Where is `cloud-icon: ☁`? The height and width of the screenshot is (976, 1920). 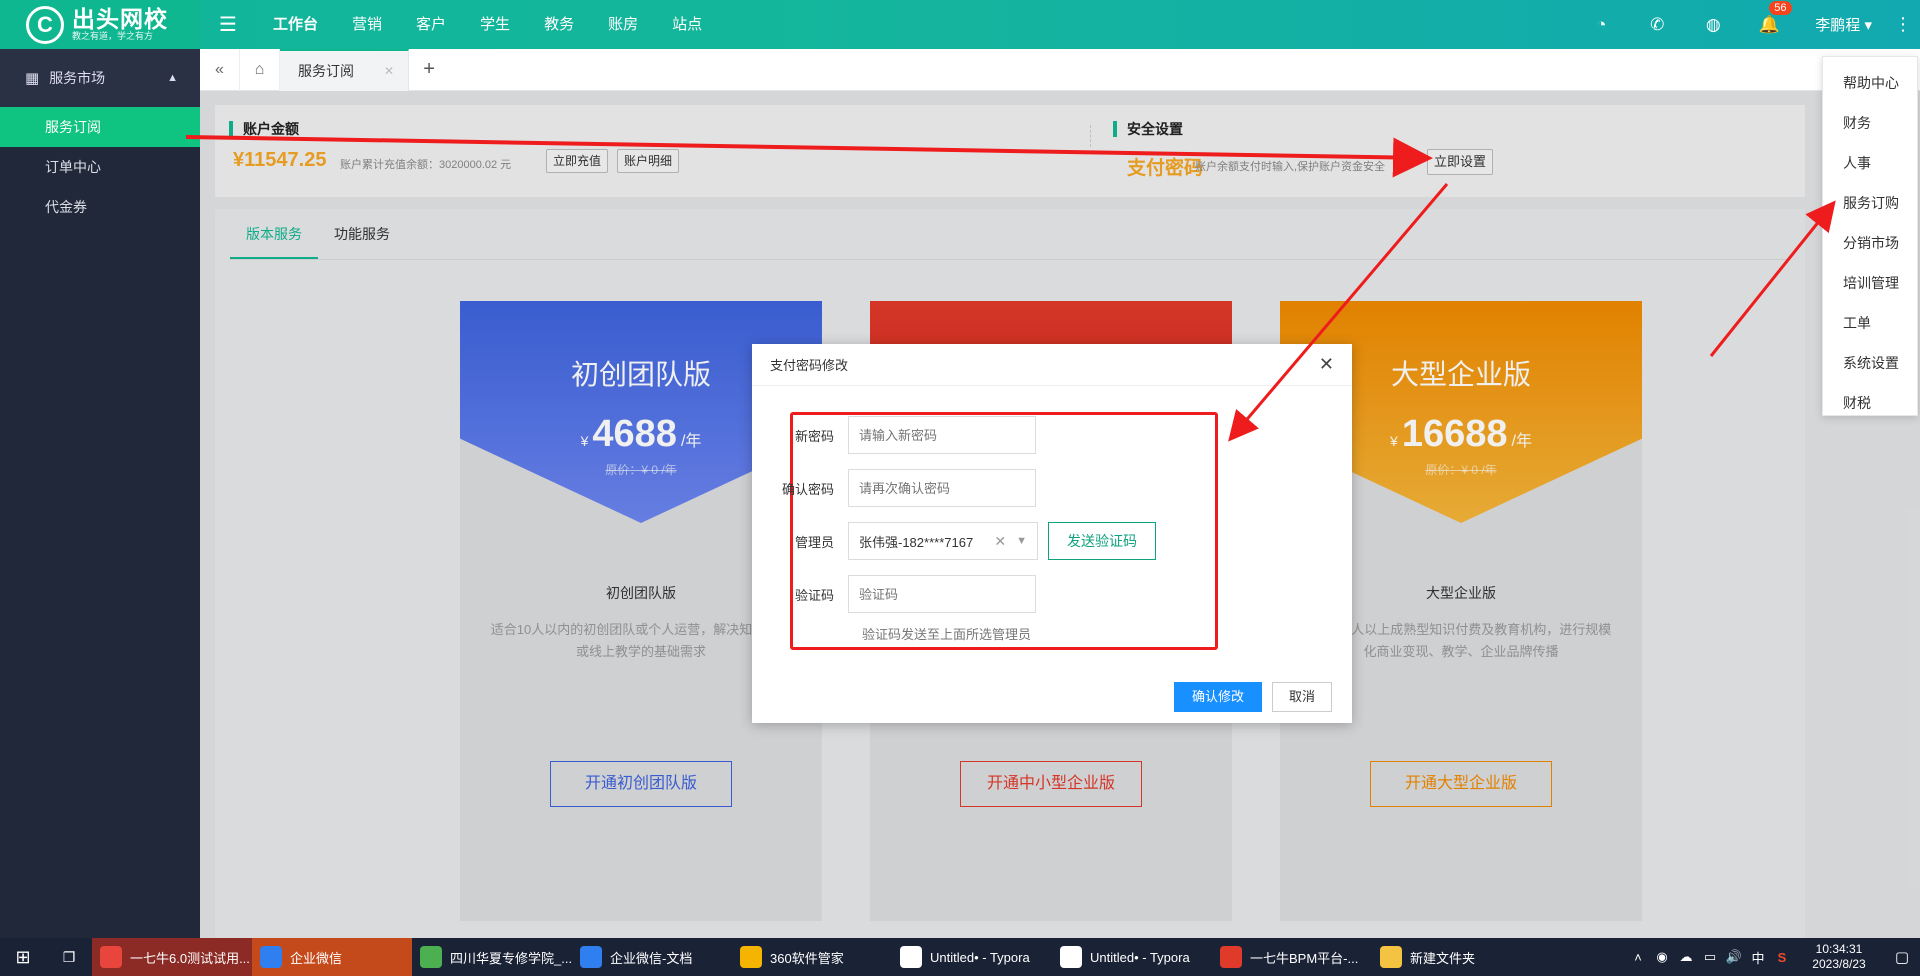
cloud-icon: ☁ is located at coordinates (1686, 957).